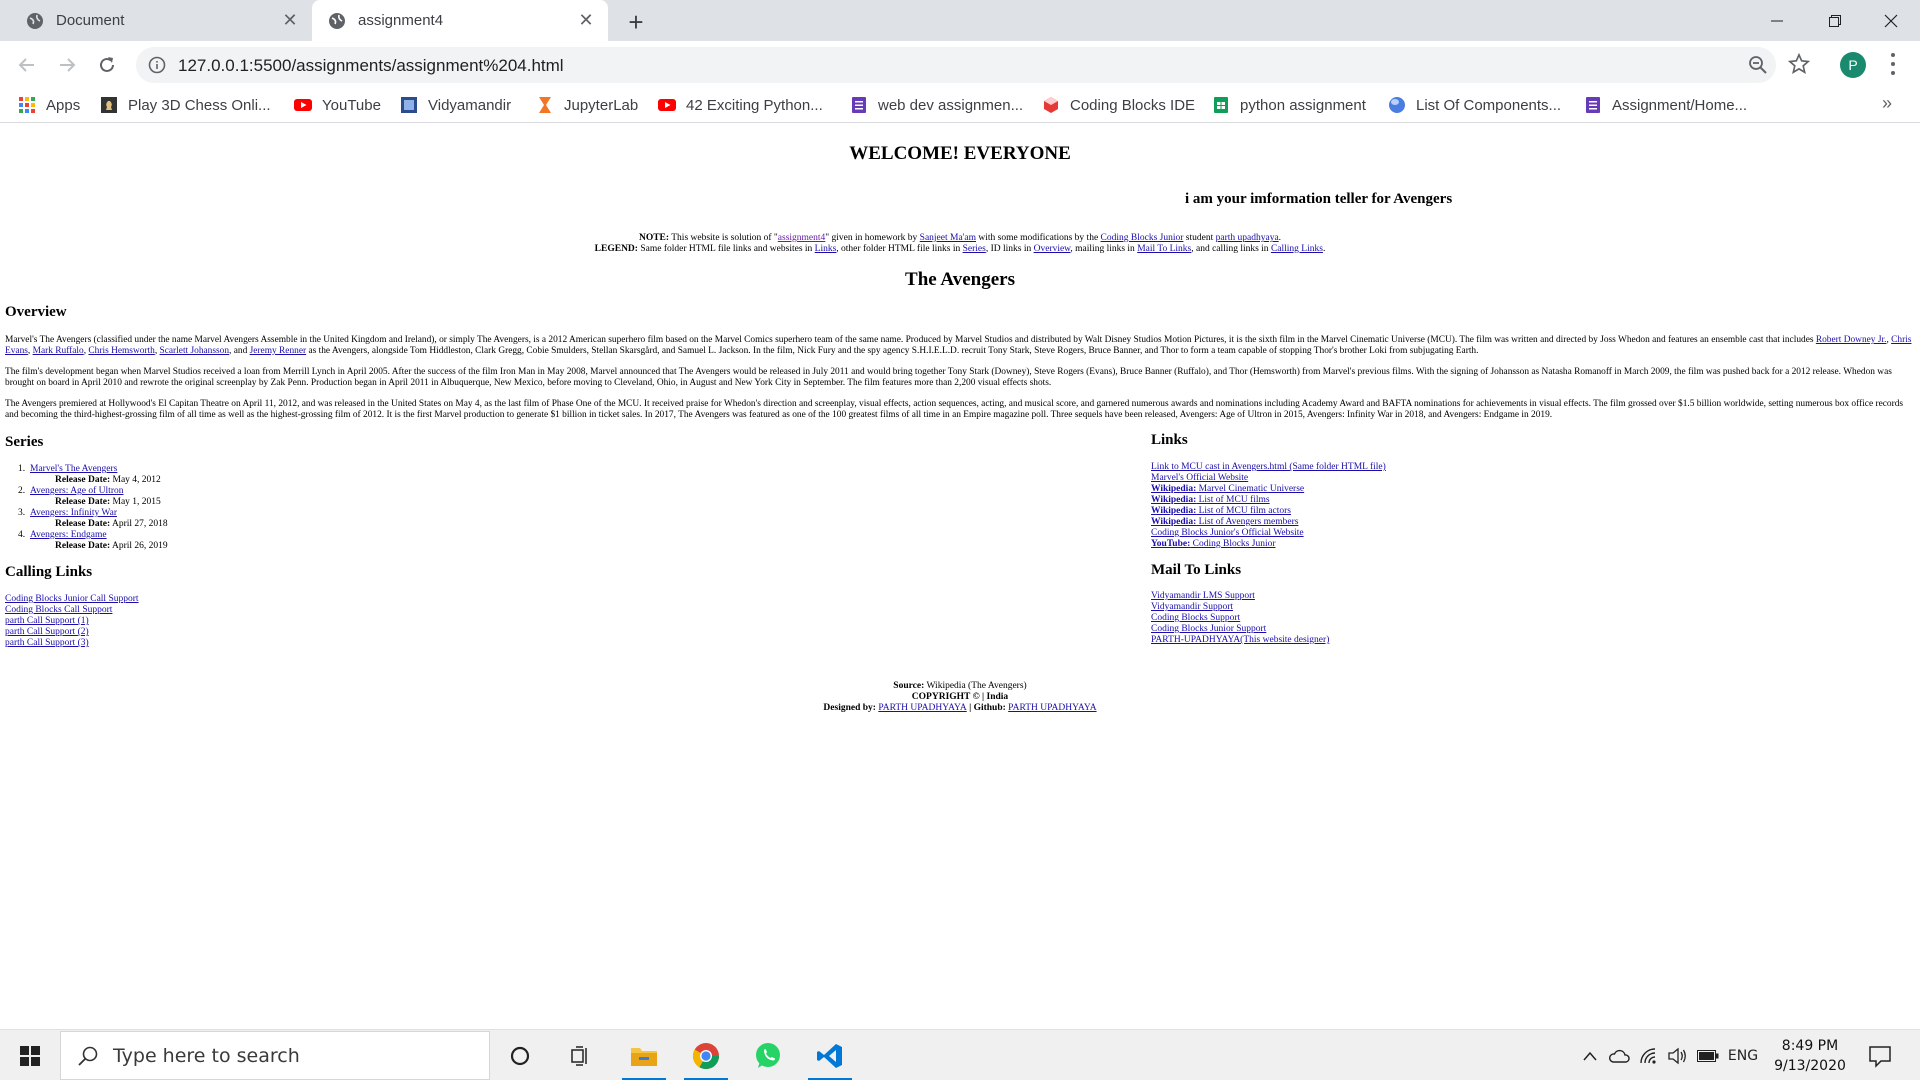 This screenshot has height=1080, width=1920. I want to click on call-link: parth Call Support (2), so click(72, 632).